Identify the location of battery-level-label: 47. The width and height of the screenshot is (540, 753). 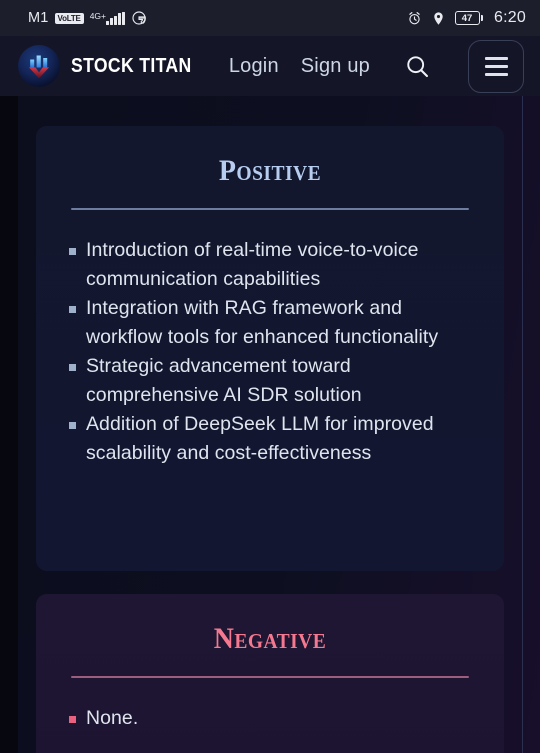
(467, 18).